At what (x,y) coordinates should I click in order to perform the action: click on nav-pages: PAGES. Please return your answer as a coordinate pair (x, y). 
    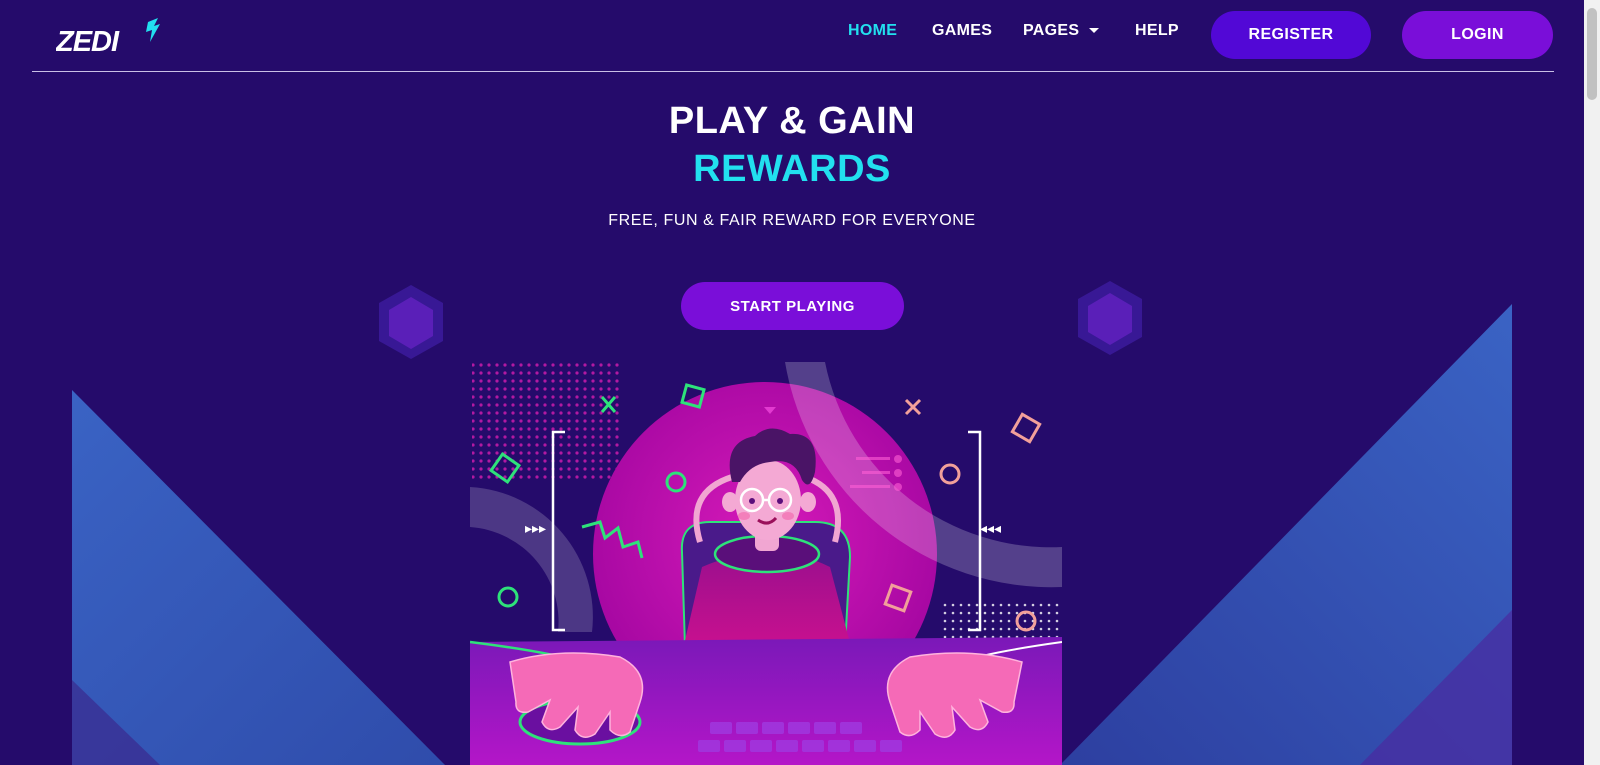
    Looking at the image, I should click on (1061, 31).